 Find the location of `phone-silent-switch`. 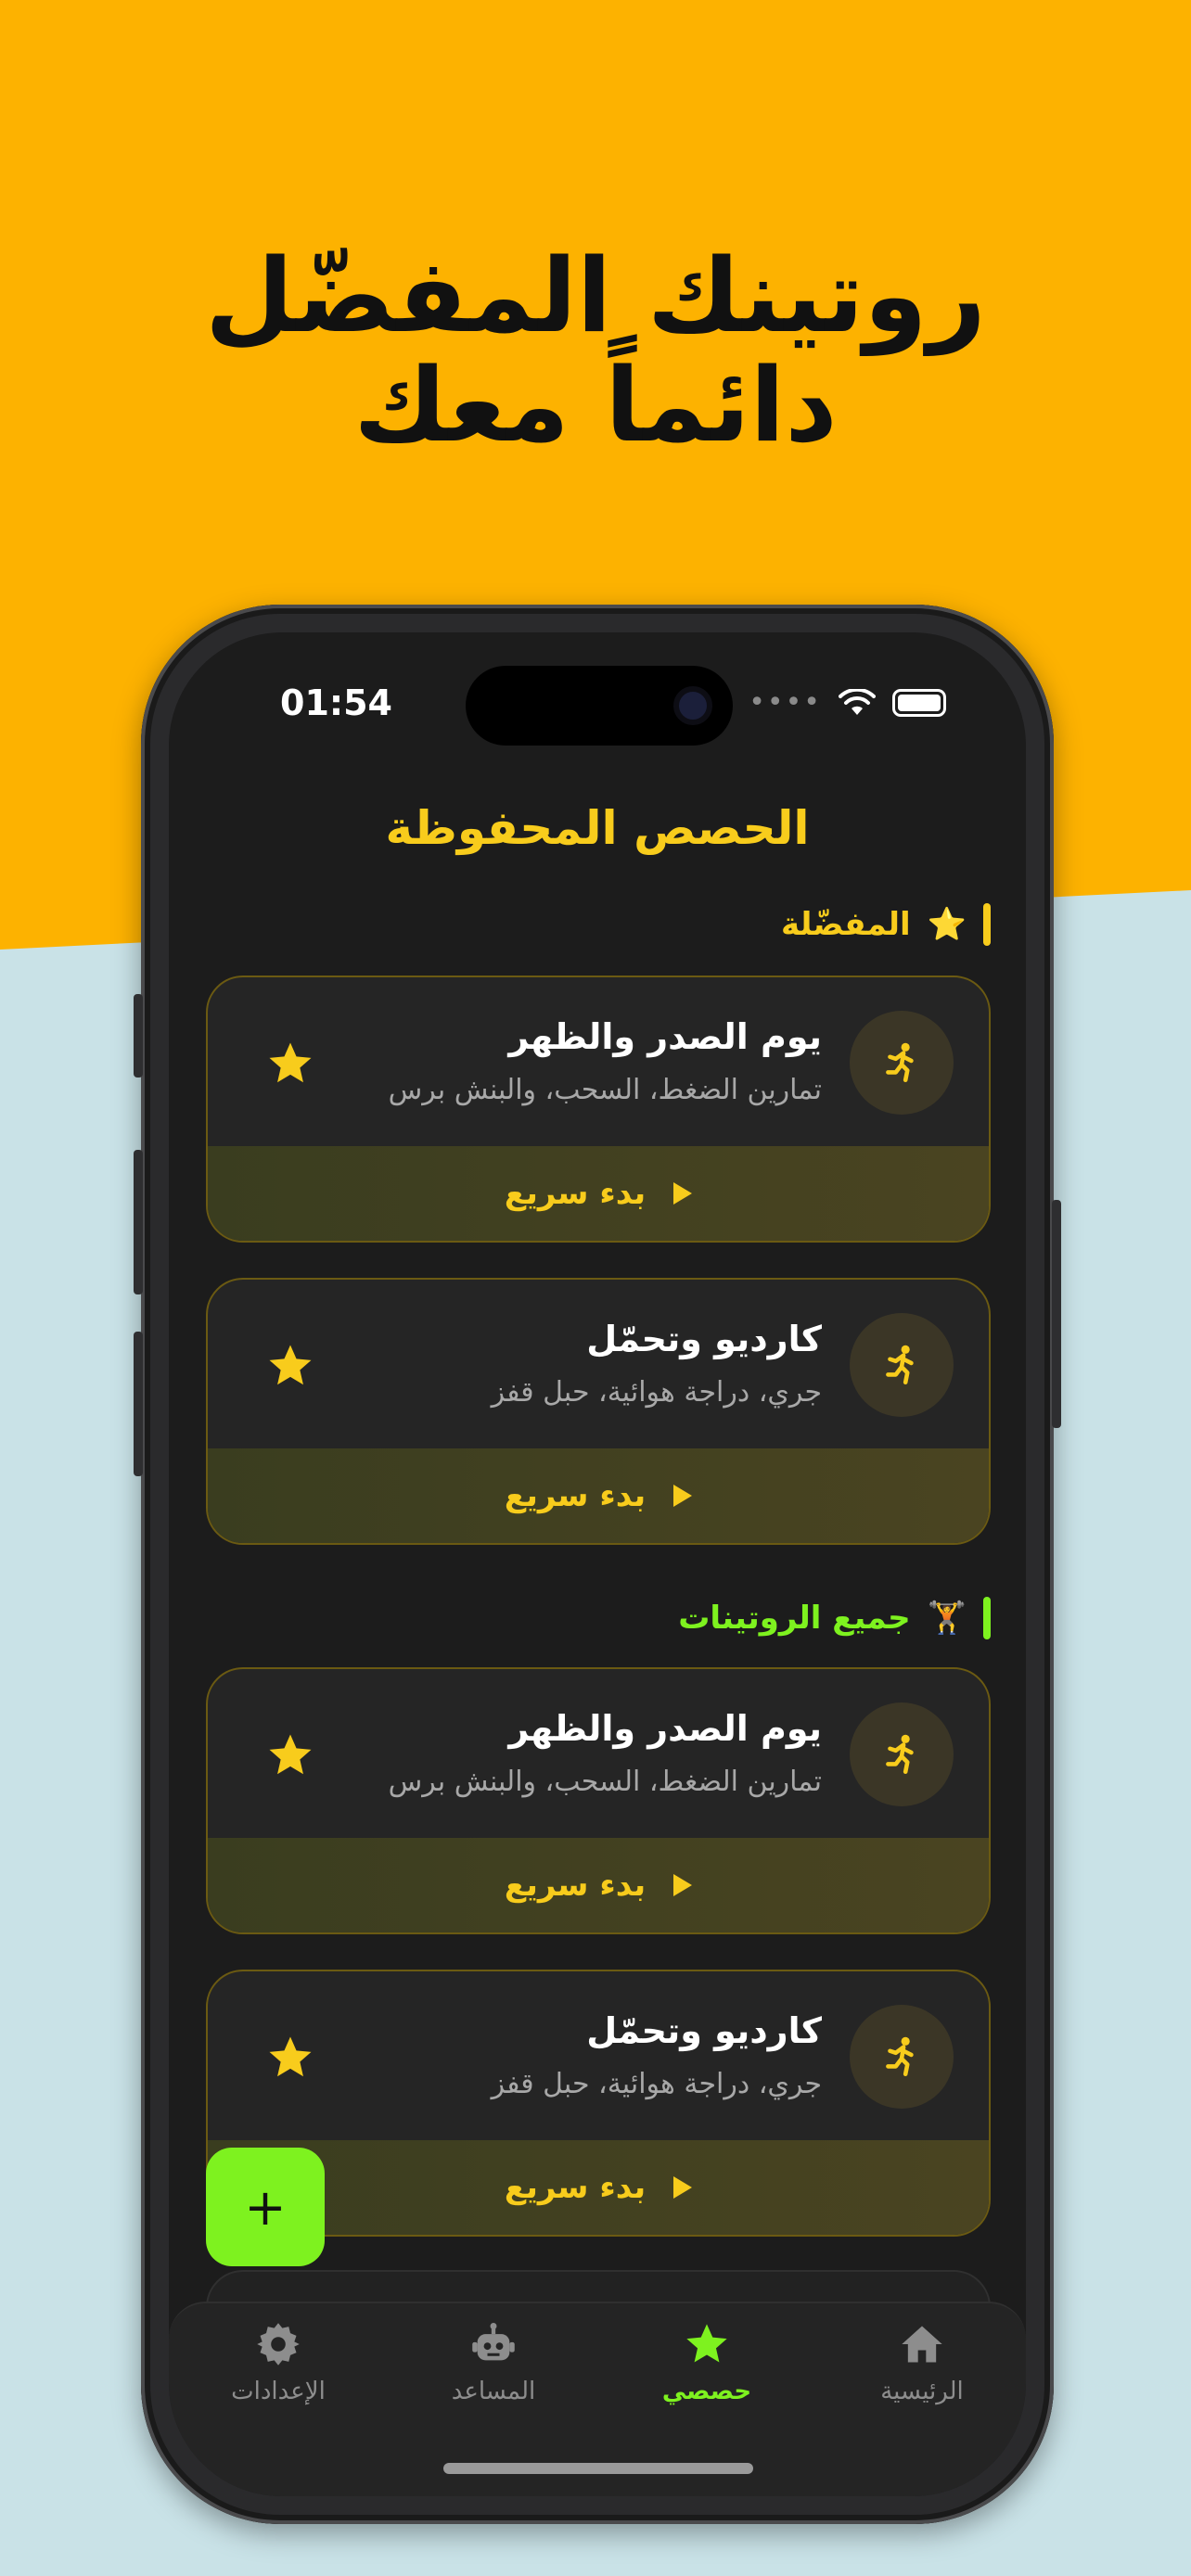

phone-silent-switch is located at coordinates (138, 1036).